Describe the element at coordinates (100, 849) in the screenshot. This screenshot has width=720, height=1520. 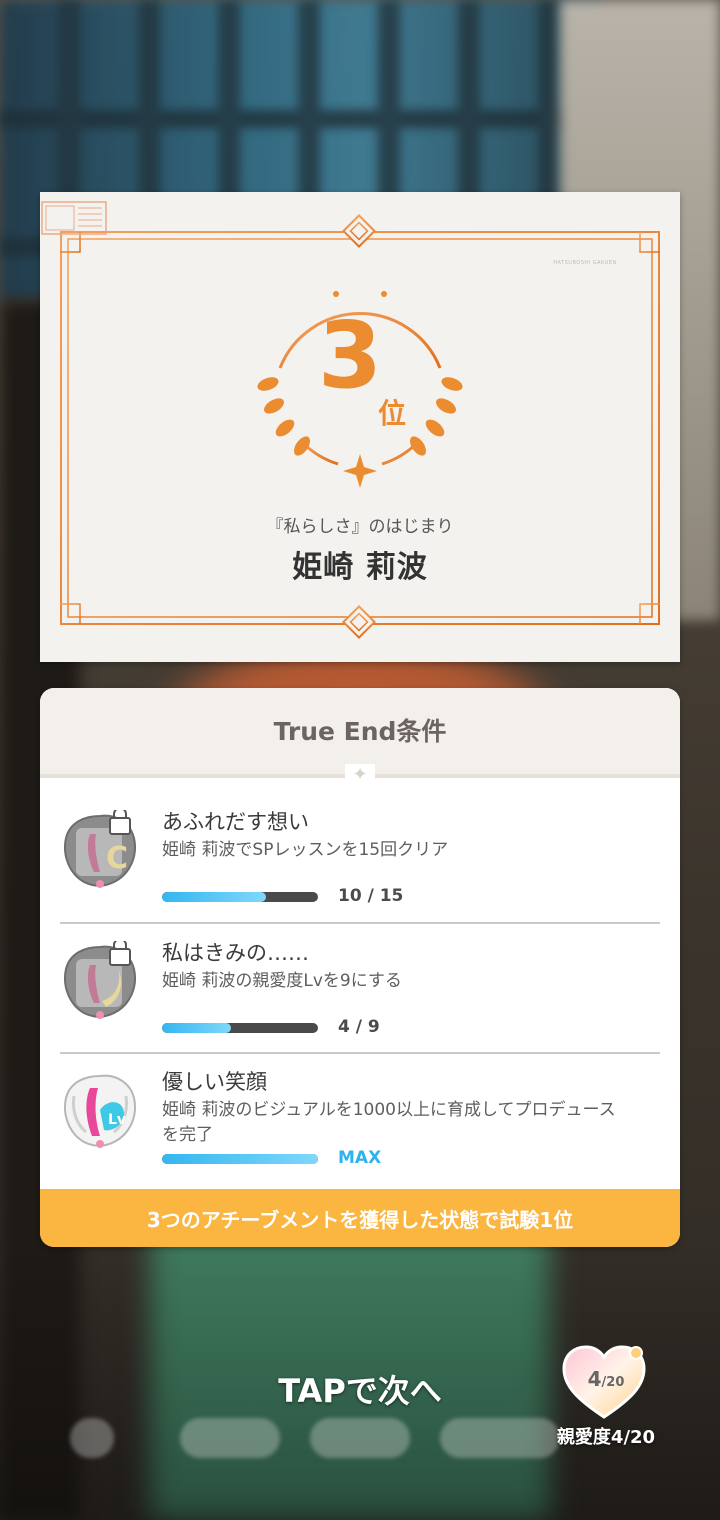
I see `locked-badge-icon: C` at that location.